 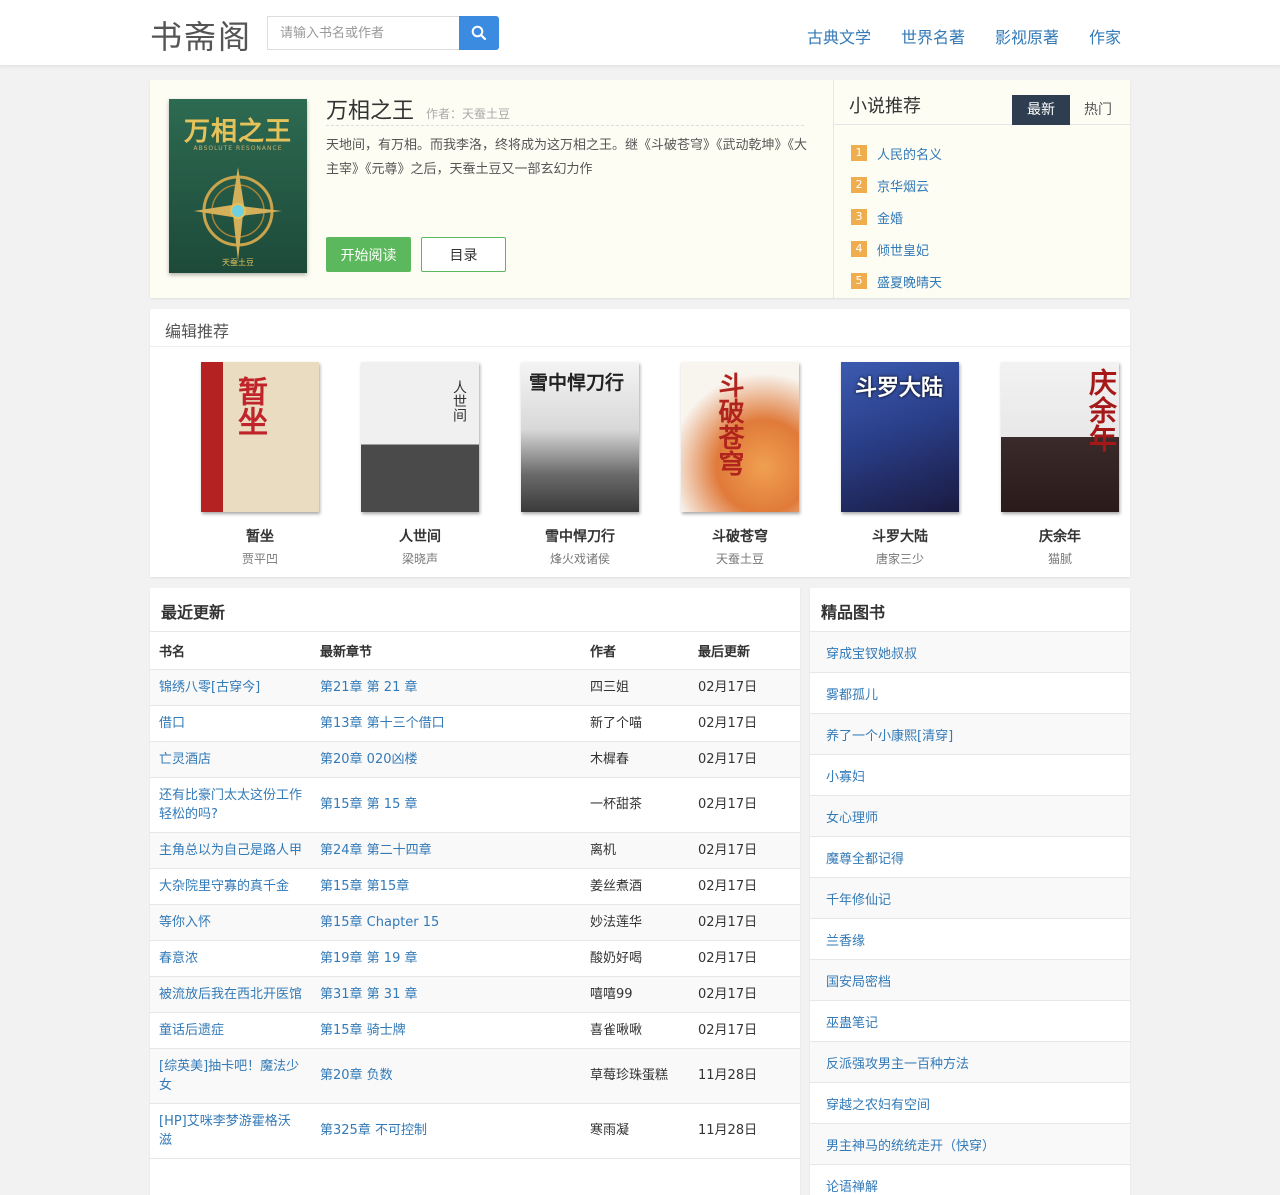 What do you see at coordinates (230, 922) in the screenshot?
I see `book-name-link: 等你入怀` at bounding box center [230, 922].